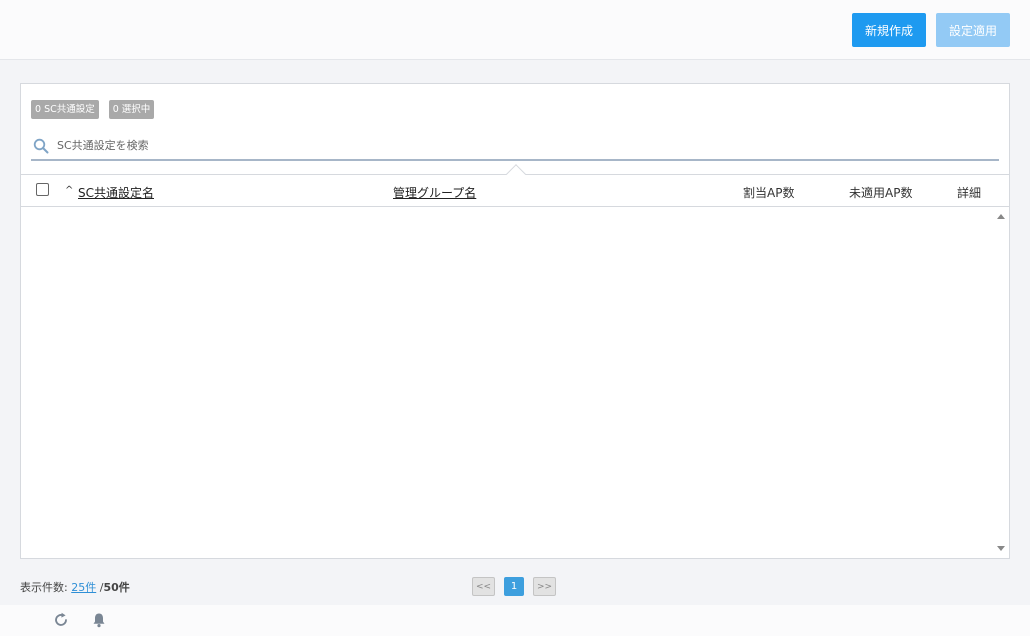  Describe the element at coordinates (1001, 548) in the screenshot. I see `scroll-down-arrow` at that location.